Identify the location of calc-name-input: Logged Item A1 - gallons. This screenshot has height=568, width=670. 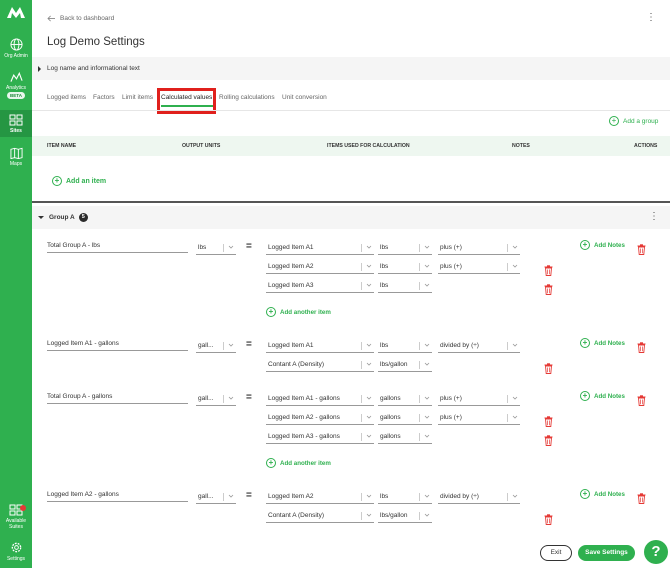
(117, 345).